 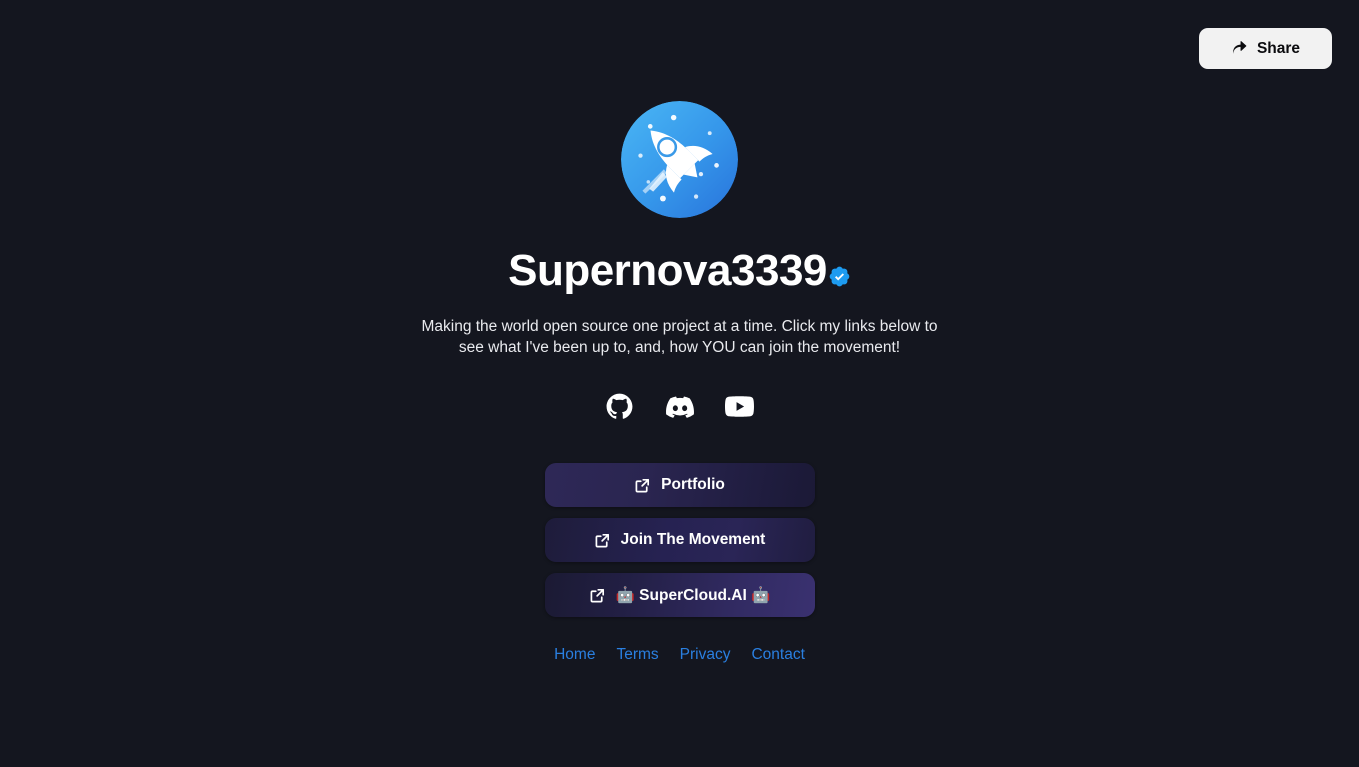 I want to click on verified-badge-icon, so click(x=839, y=276).